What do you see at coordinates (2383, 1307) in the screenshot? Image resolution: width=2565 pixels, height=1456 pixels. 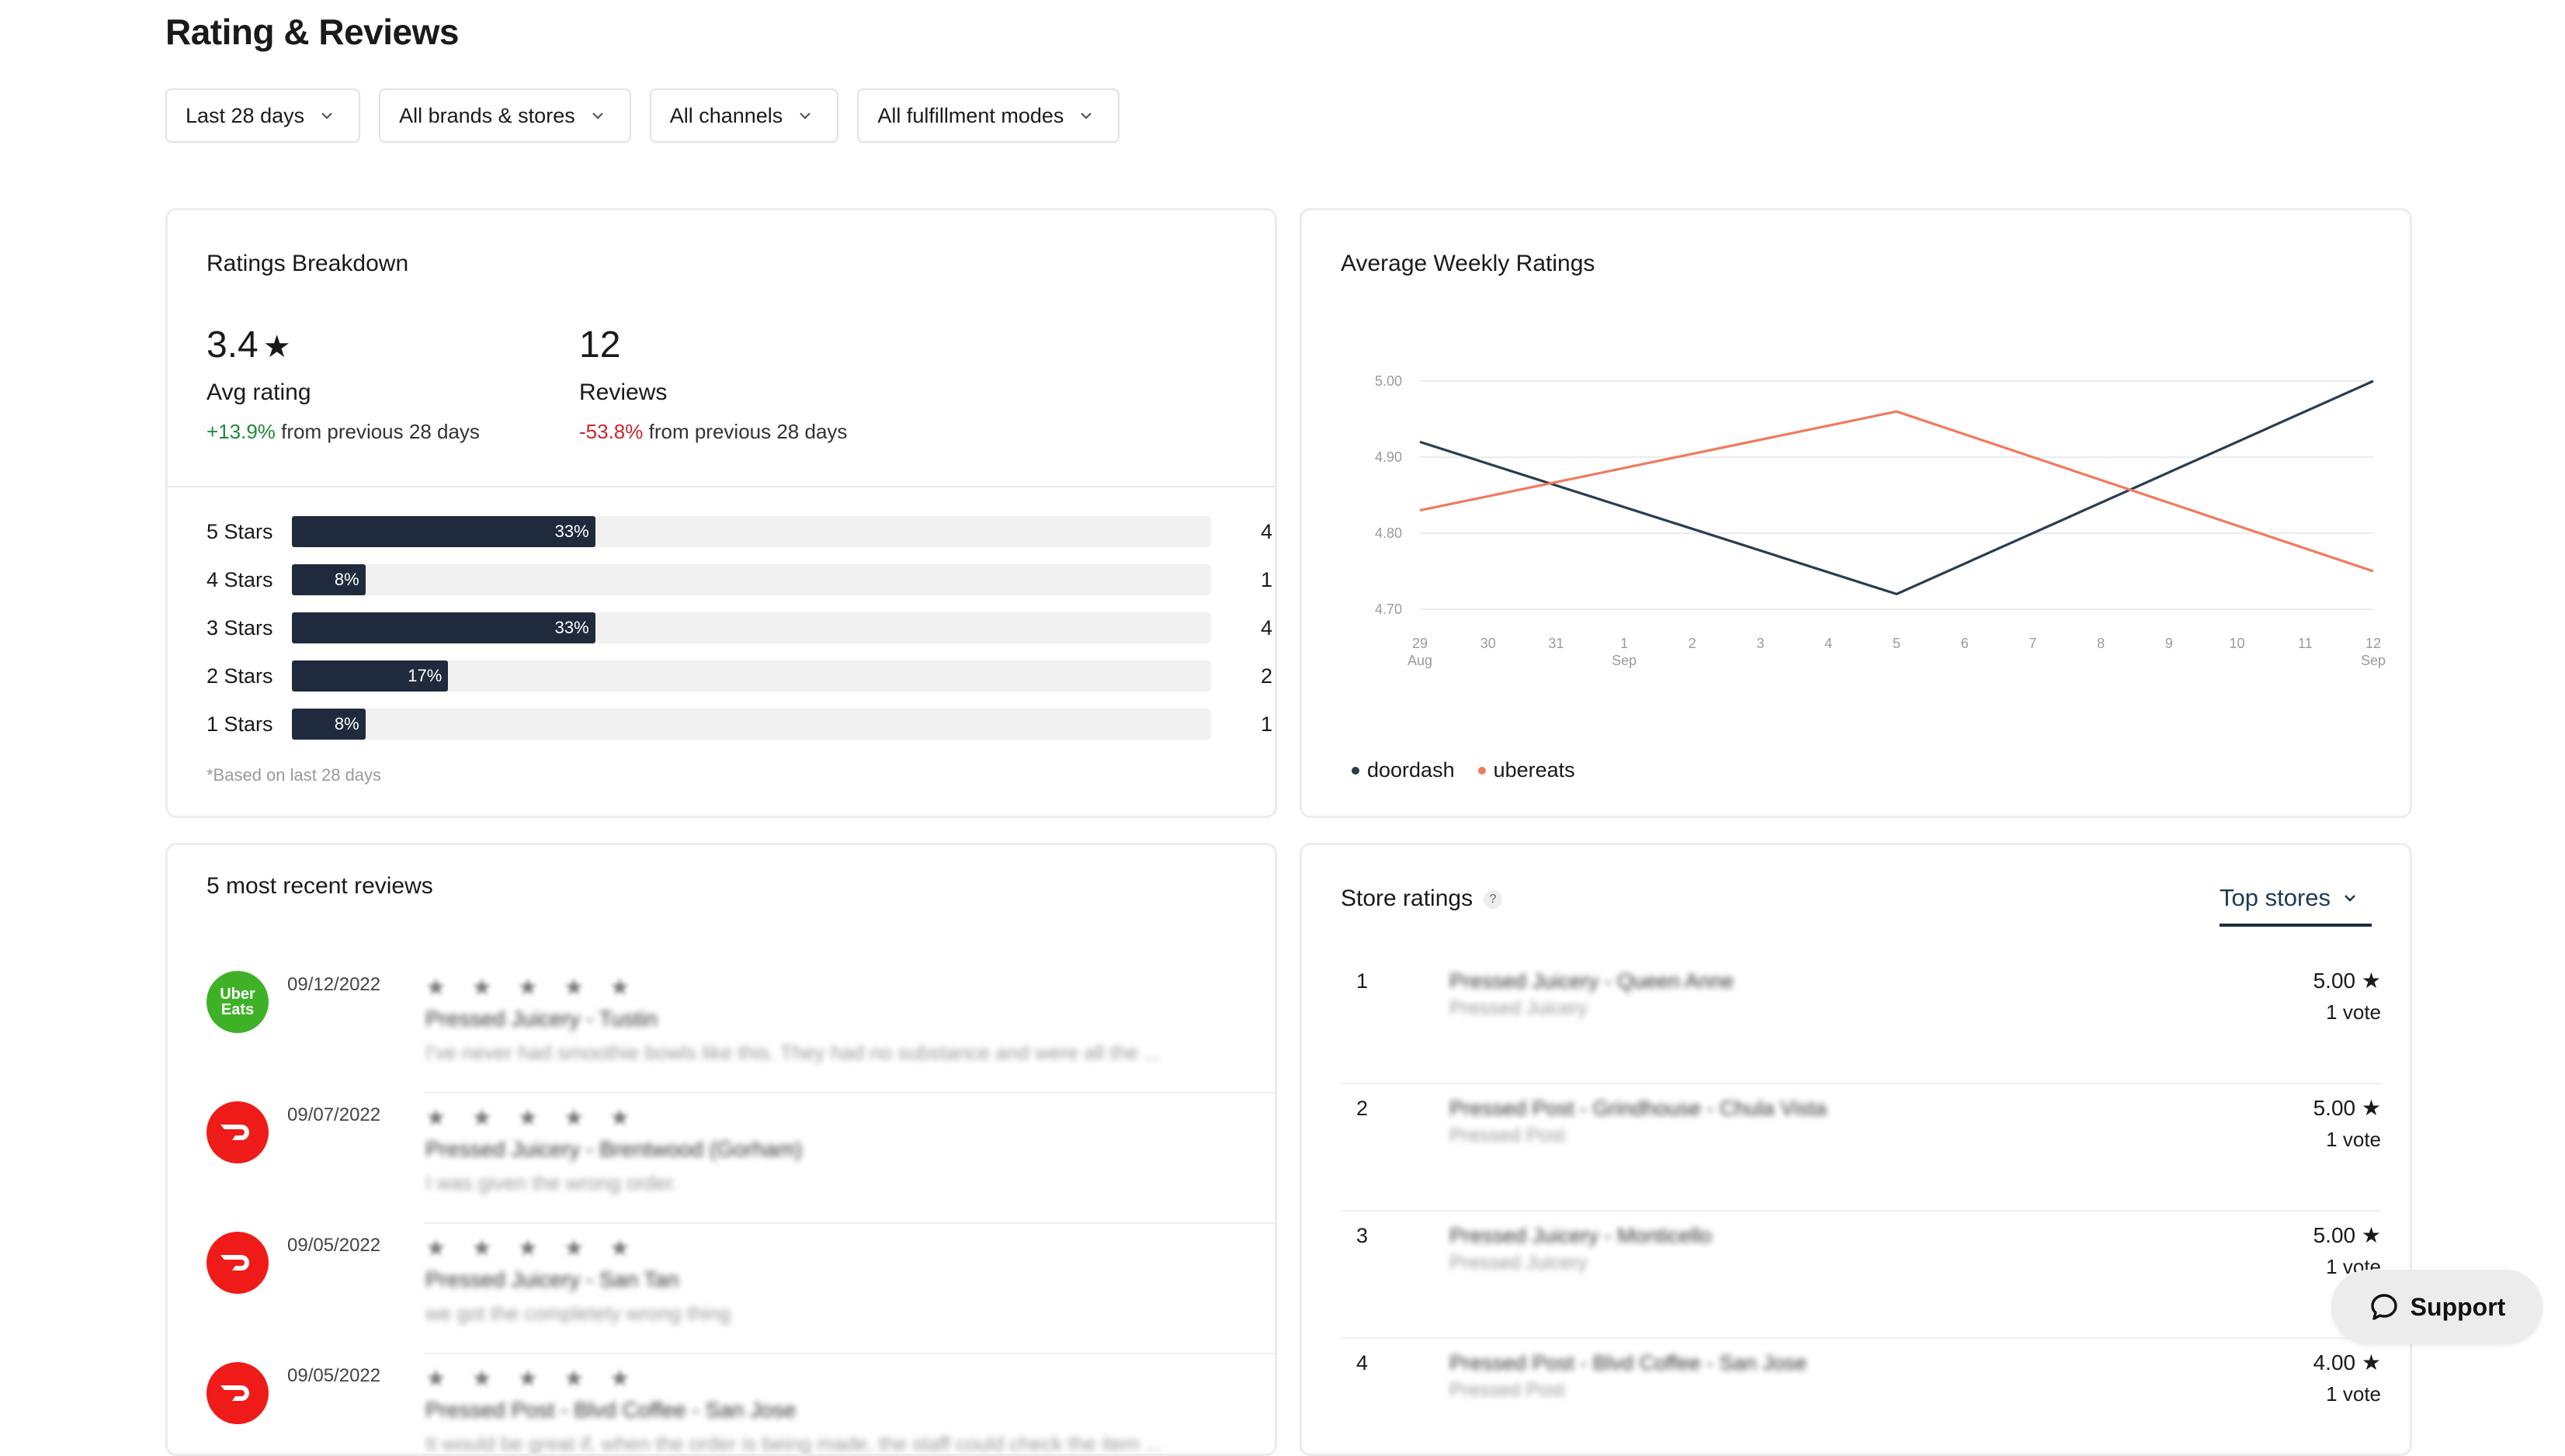 I see `chat-bubble-icon` at bounding box center [2383, 1307].